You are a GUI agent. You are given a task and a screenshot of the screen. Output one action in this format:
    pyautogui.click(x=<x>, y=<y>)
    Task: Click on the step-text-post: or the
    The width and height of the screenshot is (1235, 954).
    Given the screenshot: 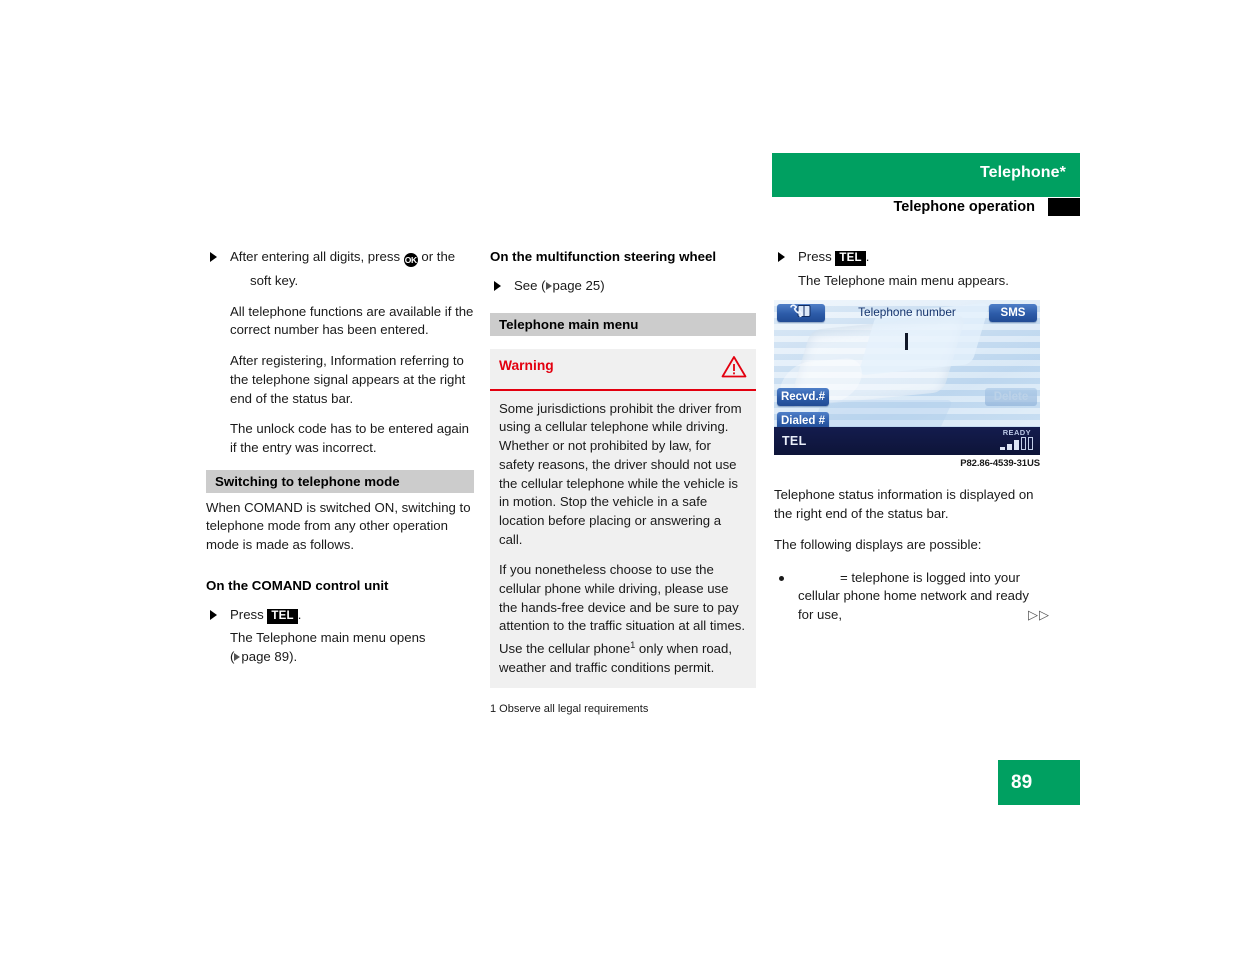 What is the action you would take?
    pyautogui.click(x=438, y=256)
    